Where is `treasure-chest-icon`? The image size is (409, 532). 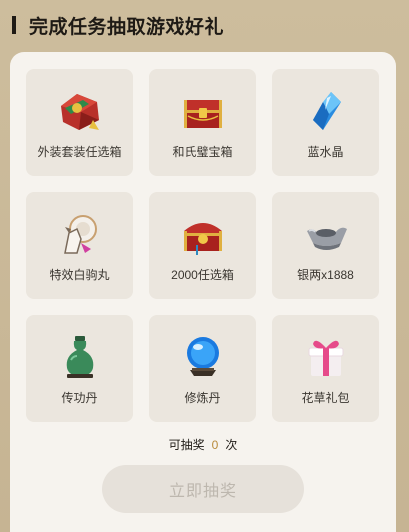
treasure-chest-icon is located at coordinates (203, 111).